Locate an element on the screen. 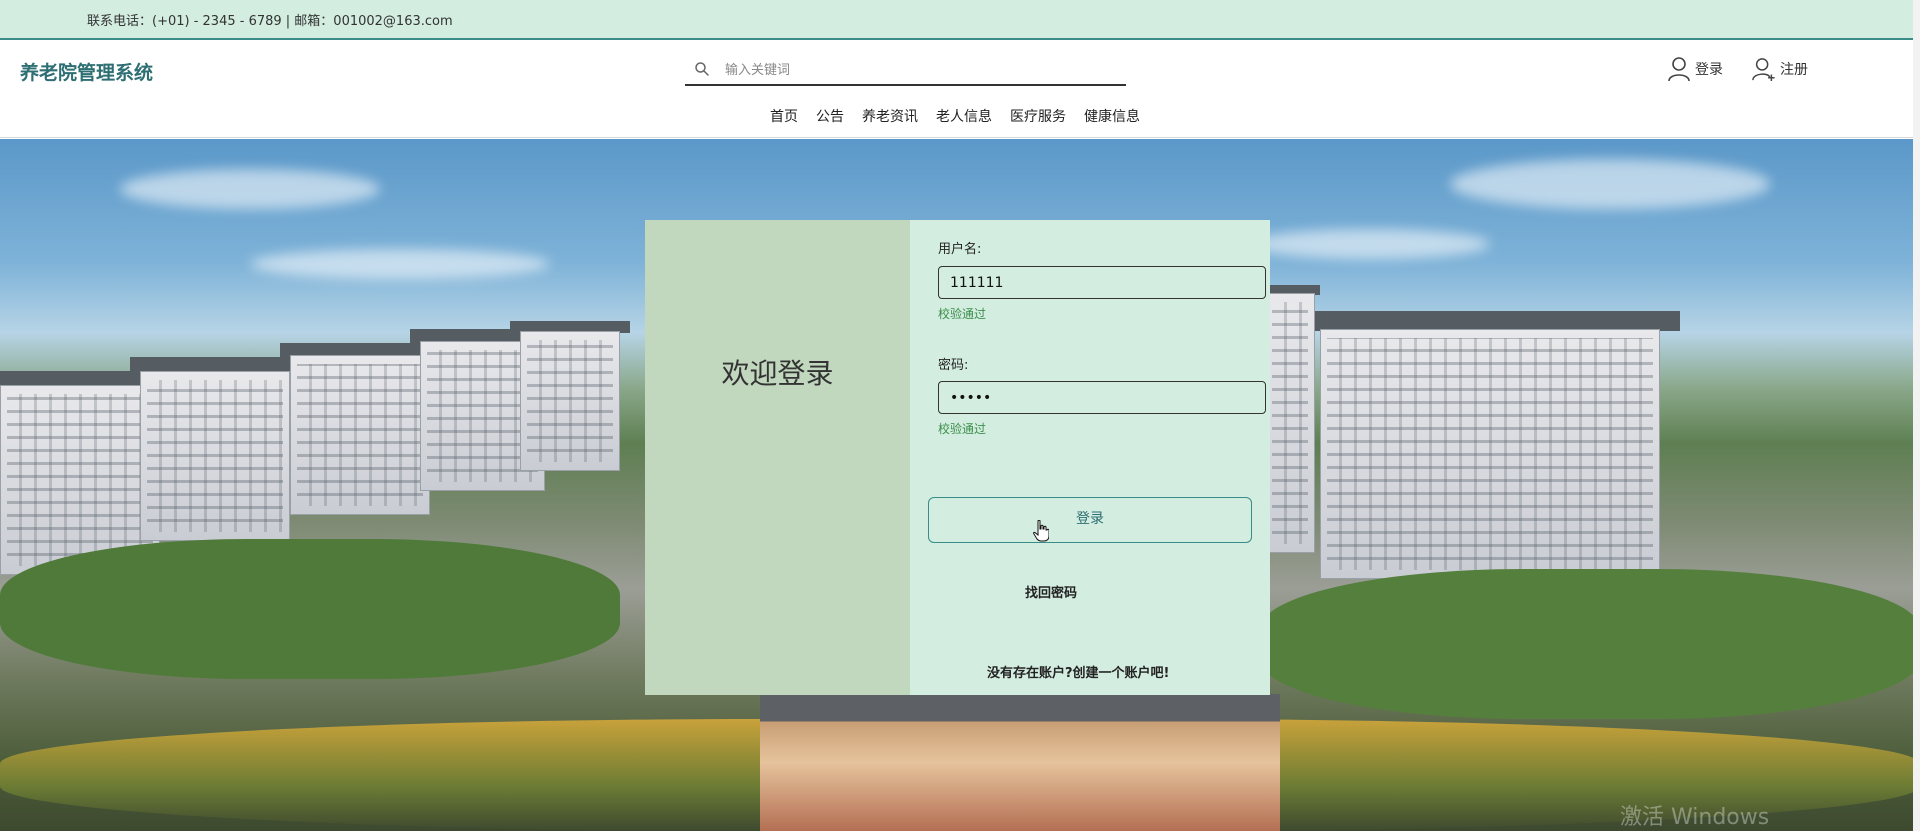 The height and width of the screenshot is (831, 1920). site-brand: 养老院管理系统 is located at coordinates (86, 71).